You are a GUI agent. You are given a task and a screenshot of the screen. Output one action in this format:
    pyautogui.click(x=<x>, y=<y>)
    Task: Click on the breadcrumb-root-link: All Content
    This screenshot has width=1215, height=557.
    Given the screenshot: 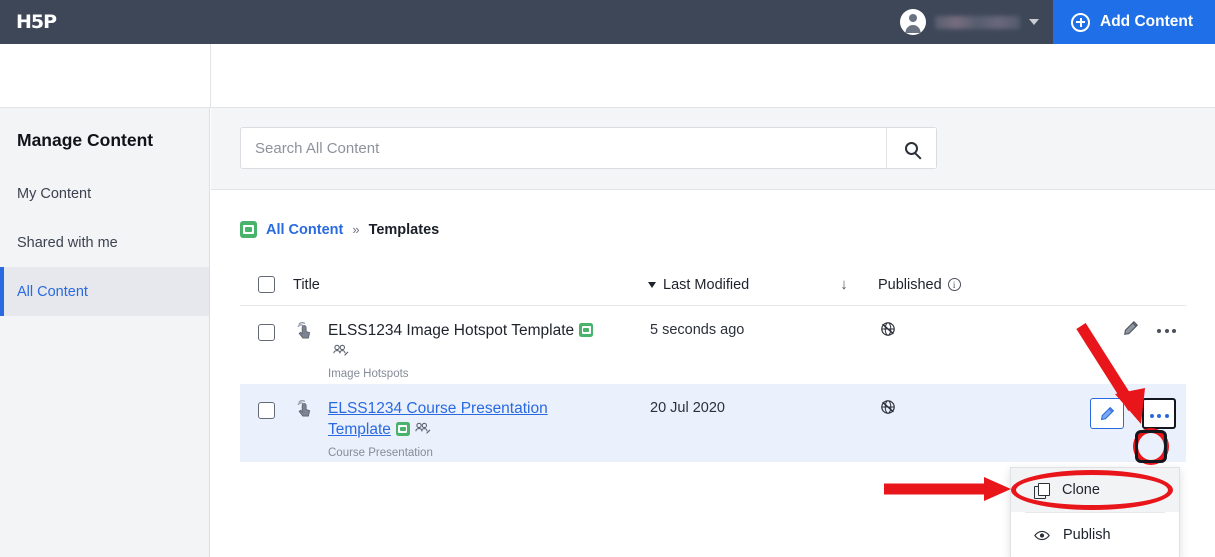 What is the action you would take?
    pyautogui.click(x=304, y=230)
    